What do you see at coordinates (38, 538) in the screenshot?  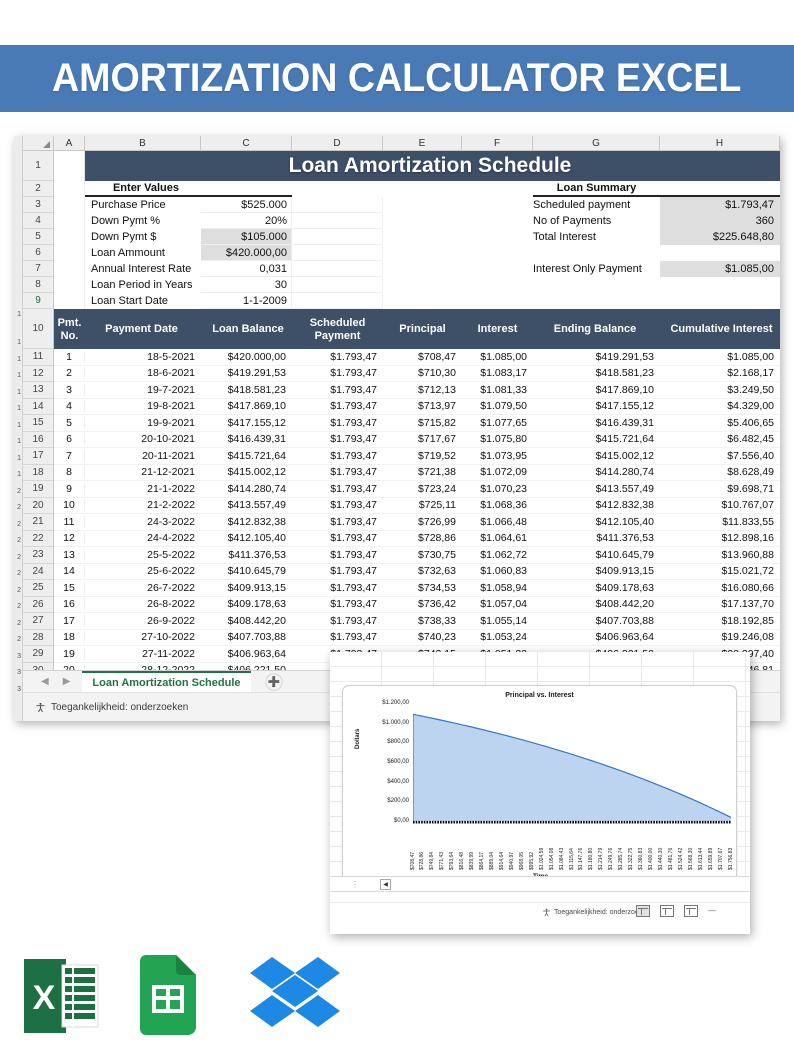 I see `row-number-22: 22` at bounding box center [38, 538].